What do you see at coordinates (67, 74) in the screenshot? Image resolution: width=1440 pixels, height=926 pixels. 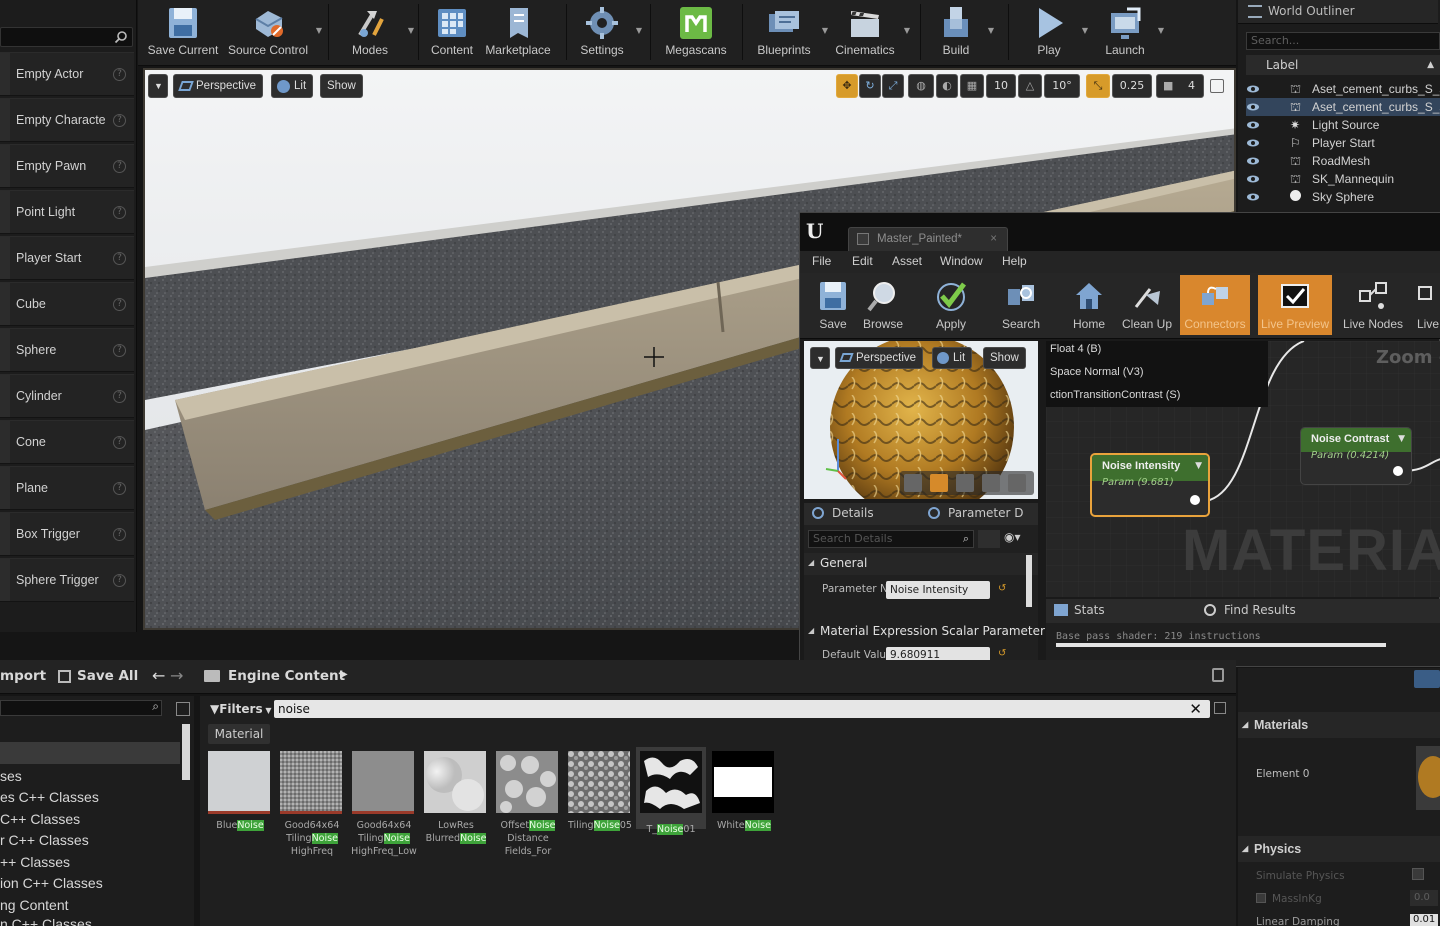 I see `place-item-empty-actor: Empty Actor?` at bounding box center [67, 74].